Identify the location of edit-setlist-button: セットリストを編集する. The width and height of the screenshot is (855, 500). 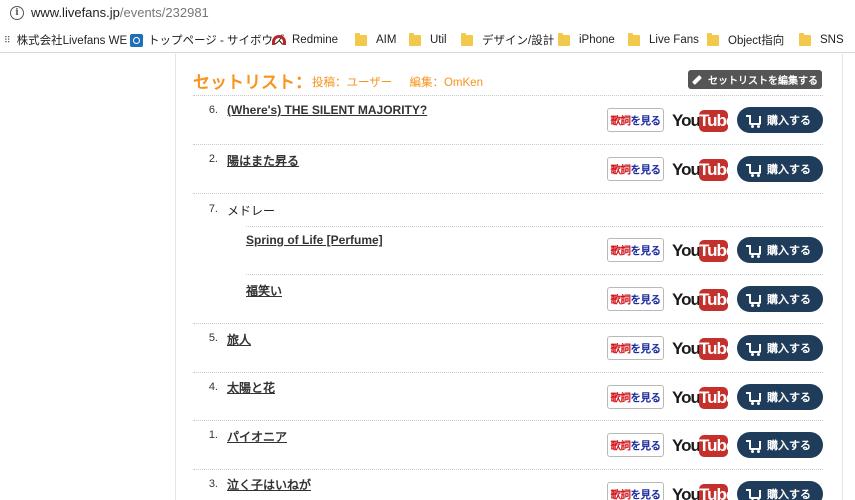
(755, 79).